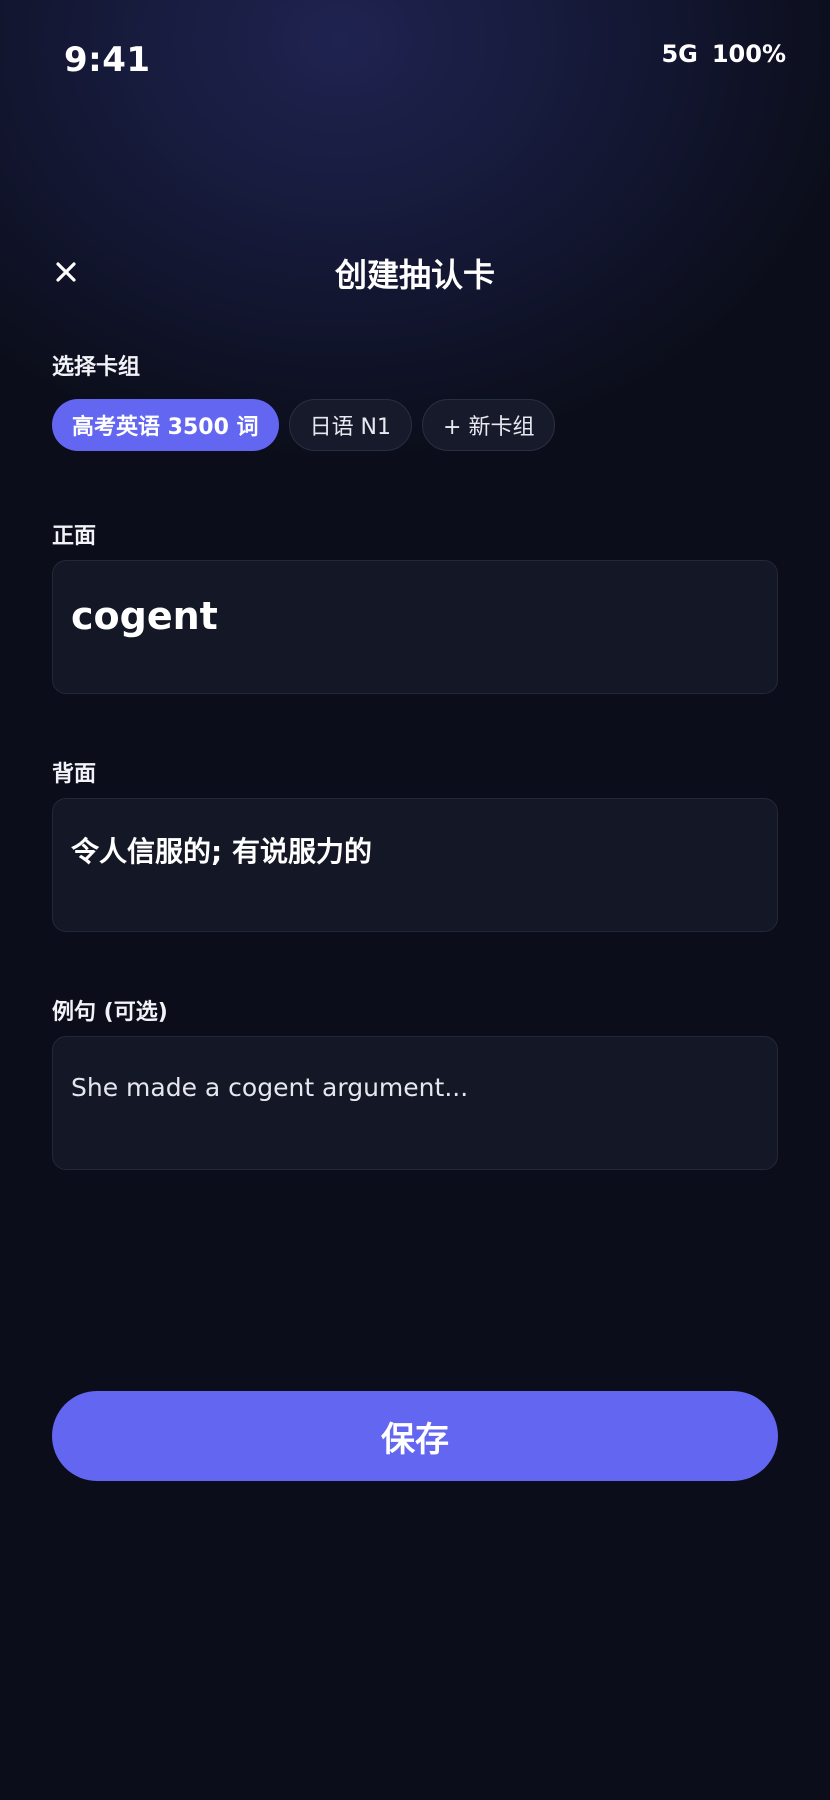 This screenshot has width=830, height=1800. I want to click on deck-chip-japanese-n1: 日语 N1, so click(350, 425).